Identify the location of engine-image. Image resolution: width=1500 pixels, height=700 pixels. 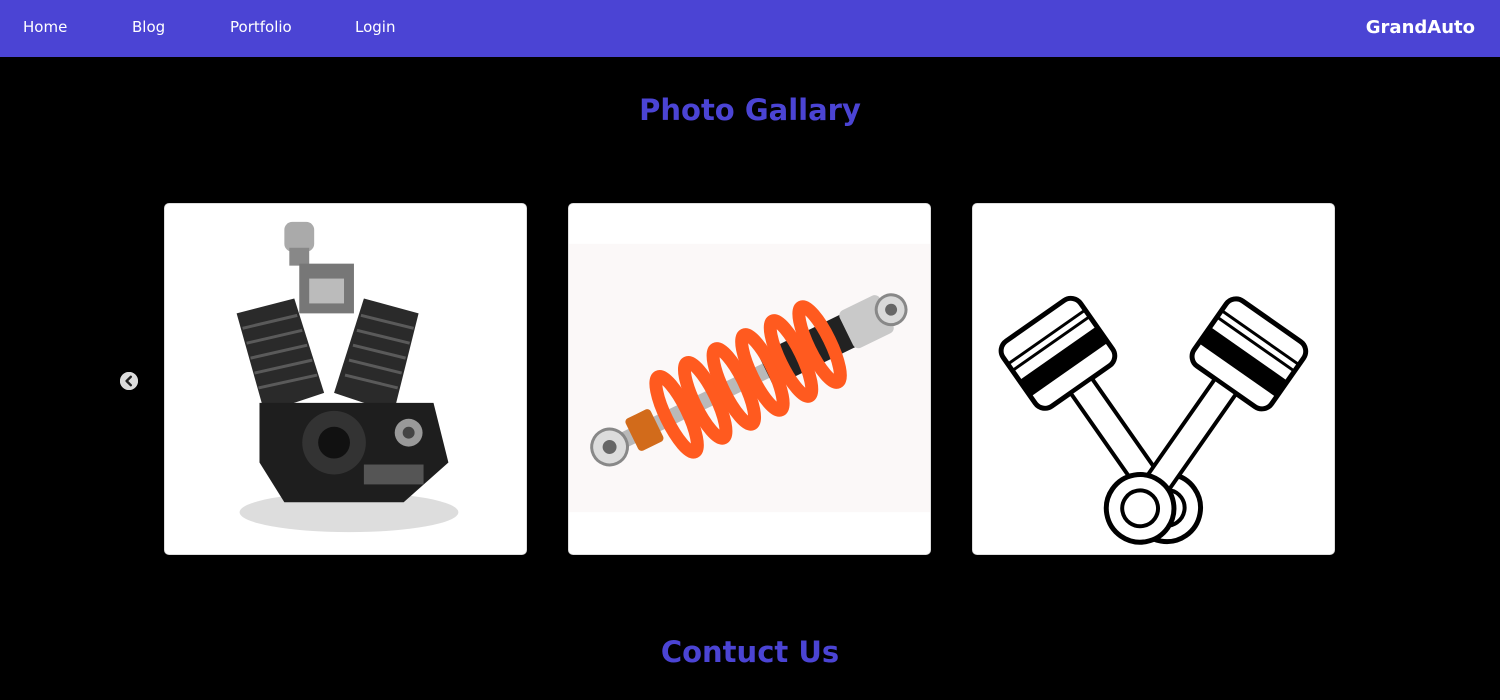
(345, 379).